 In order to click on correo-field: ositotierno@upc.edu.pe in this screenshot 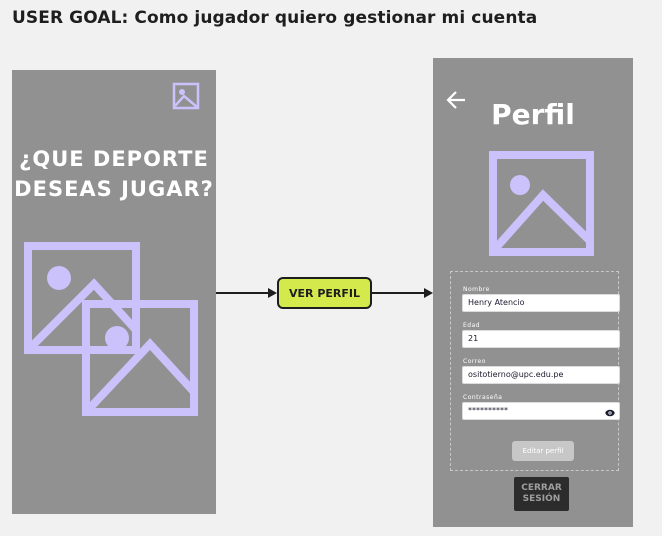, I will do `click(541, 375)`.